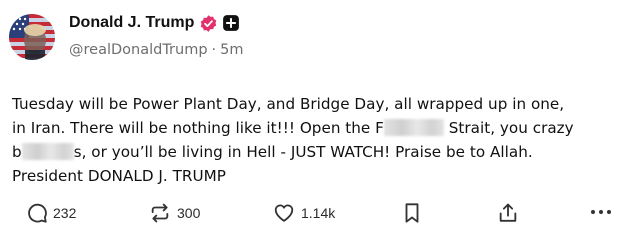 Image resolution: width=634 pixels, height=241 pixels. I want to click on ellipsis-icon, so click(601, 212).